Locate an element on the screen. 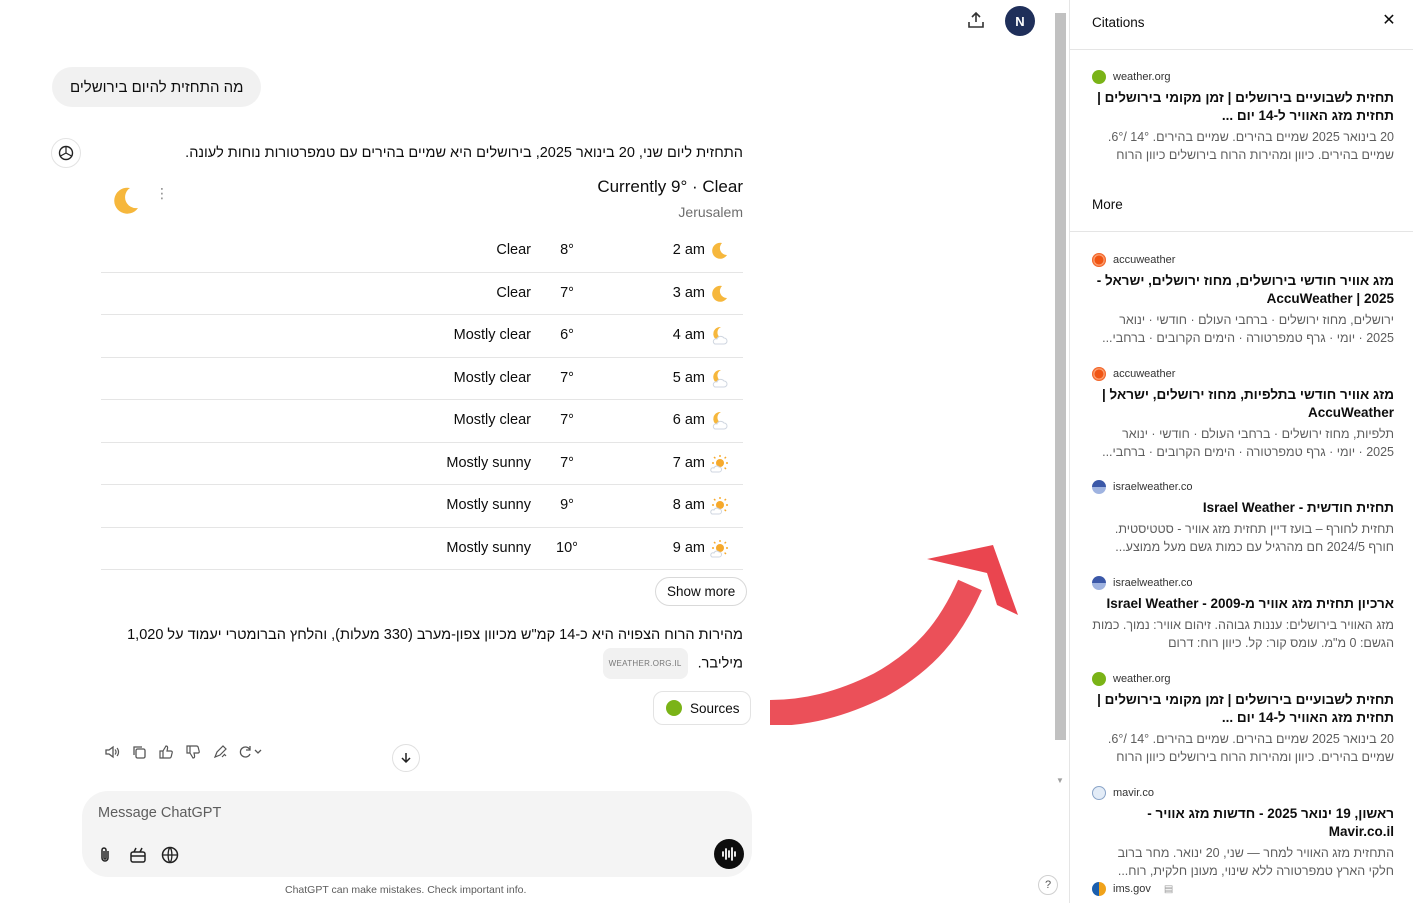 Image resolution: width=1413 pixels, height=903 pixels. share-icon is located at coordinates (976, 20).